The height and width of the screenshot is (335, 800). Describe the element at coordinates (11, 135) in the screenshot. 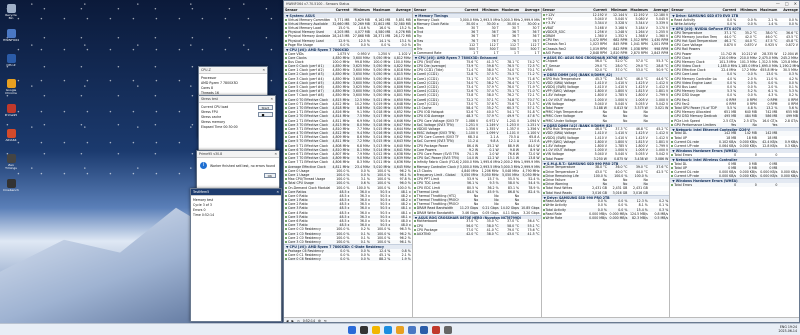

I see `desktop-icon: AIDA64` at that location.